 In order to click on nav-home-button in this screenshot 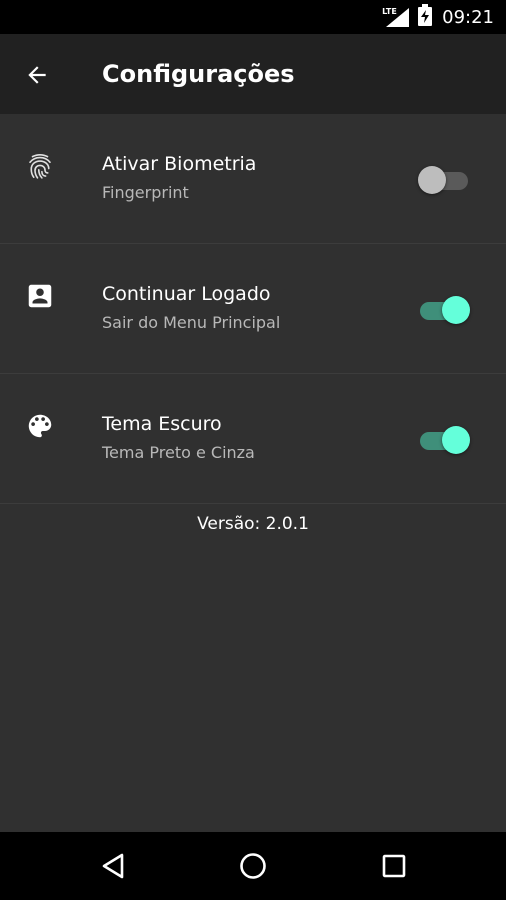, I will do `click(253, 866)`.